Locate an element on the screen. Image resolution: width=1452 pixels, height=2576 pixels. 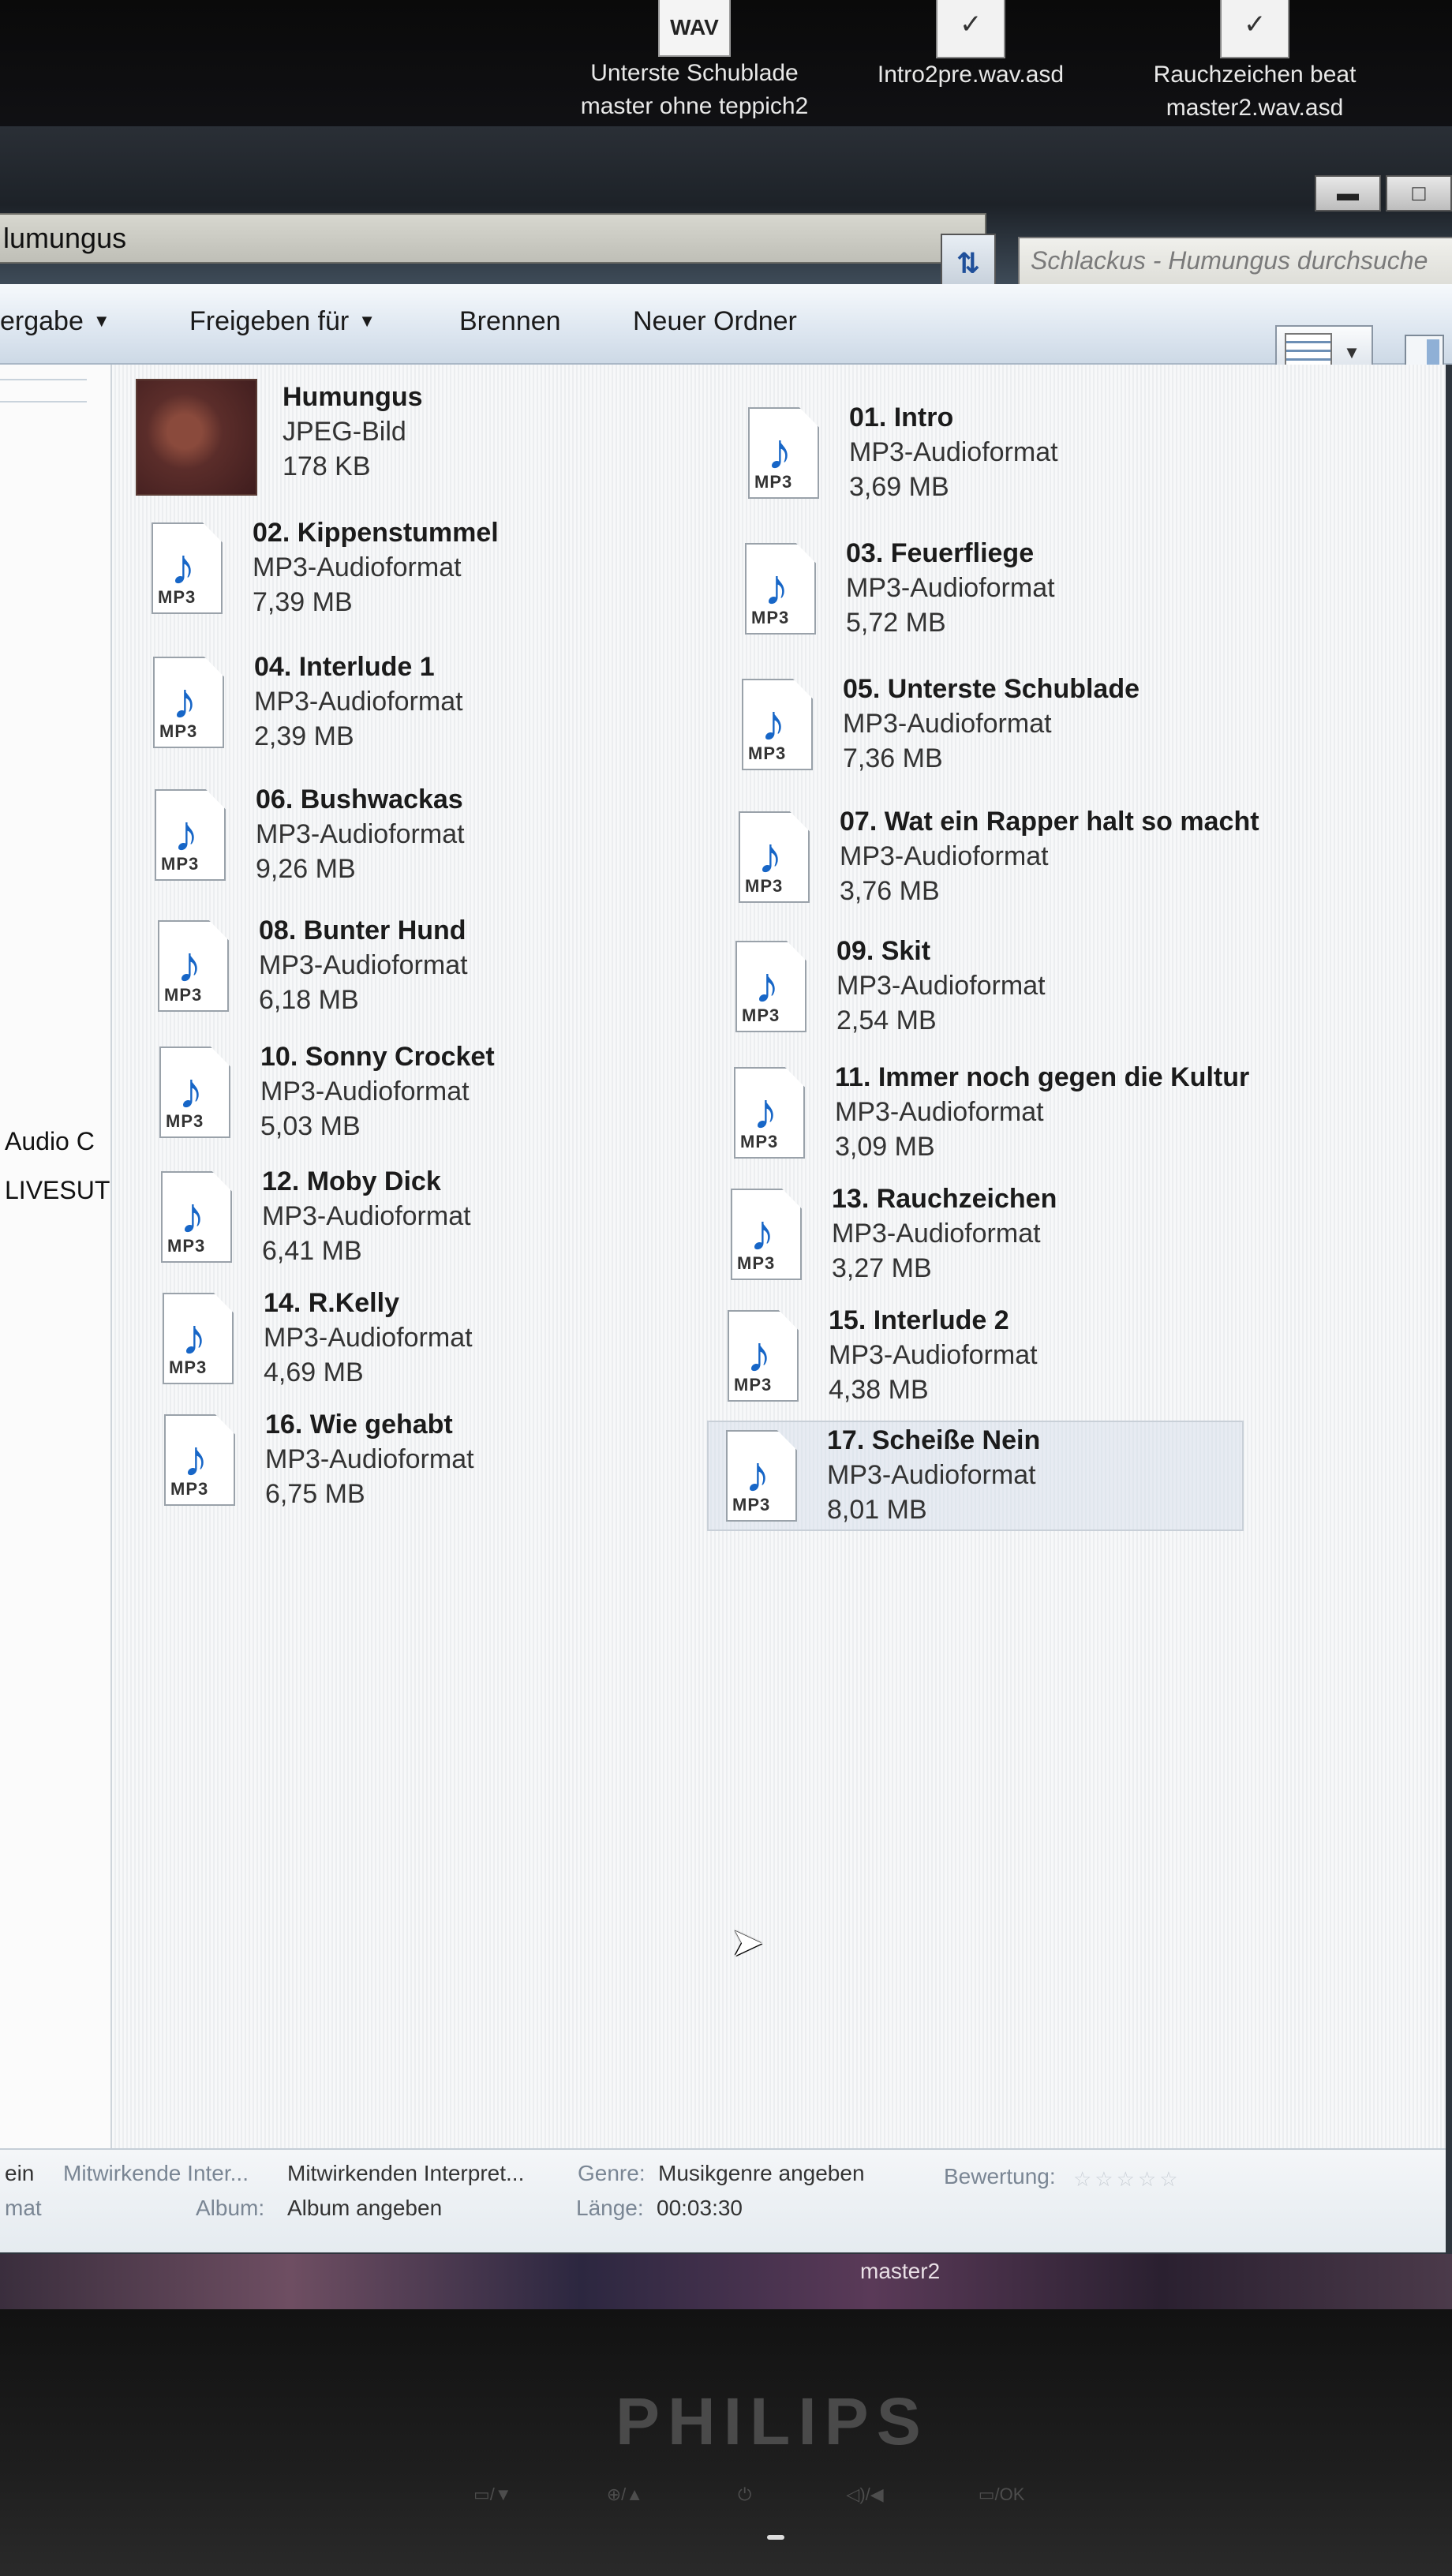
breadcrumb: lumungus is located at coordinates (468, 238).